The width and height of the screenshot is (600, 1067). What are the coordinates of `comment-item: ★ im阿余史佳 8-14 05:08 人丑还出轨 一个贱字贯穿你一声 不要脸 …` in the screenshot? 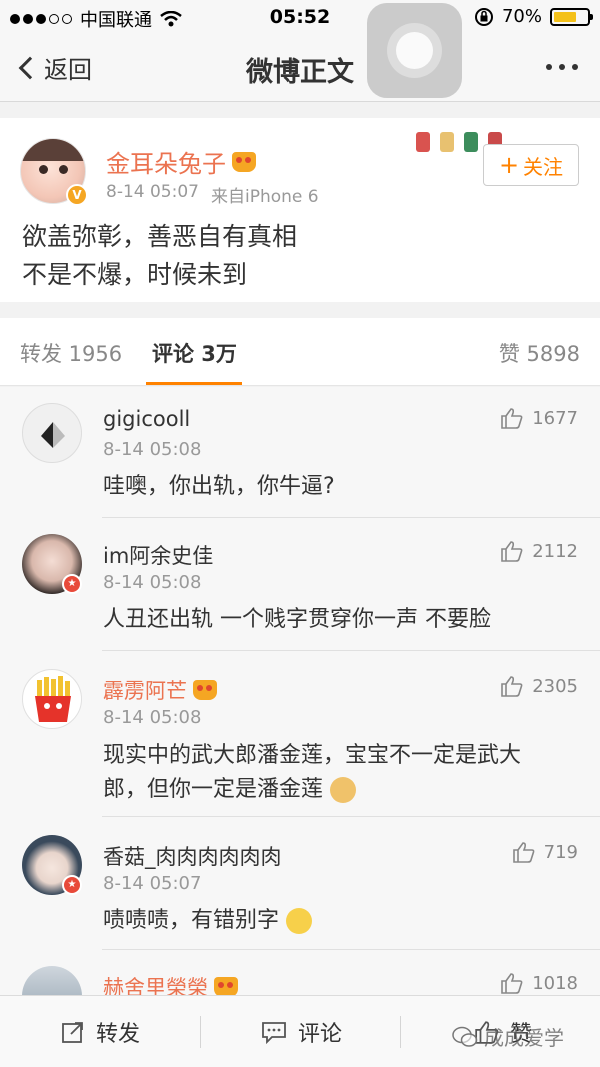 It's located at (300, 584).